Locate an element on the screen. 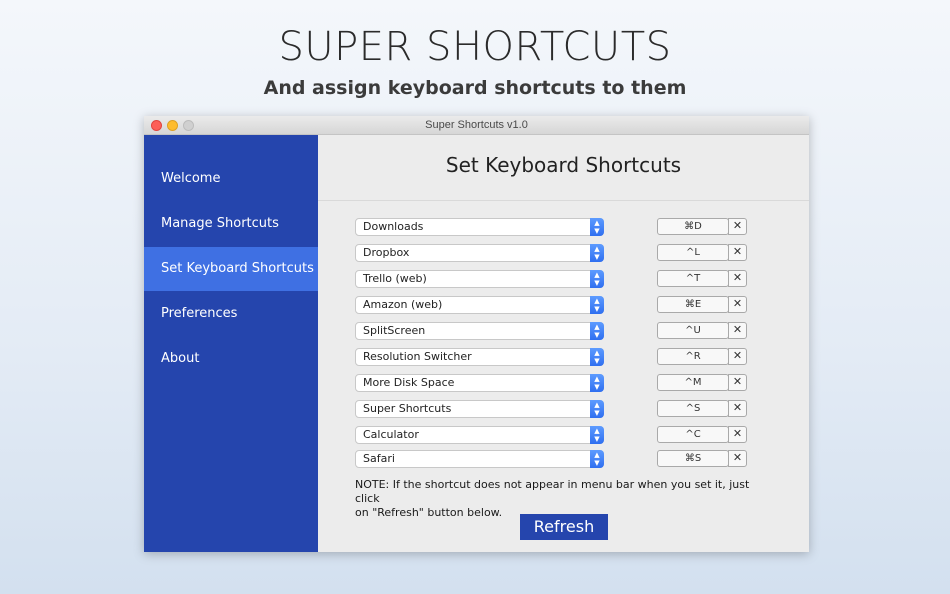 Image resolution: width=950 pixels, height=594 pixels. app-select: Amazon (web) ▲ ▼ is located at coordinates (479, 305).